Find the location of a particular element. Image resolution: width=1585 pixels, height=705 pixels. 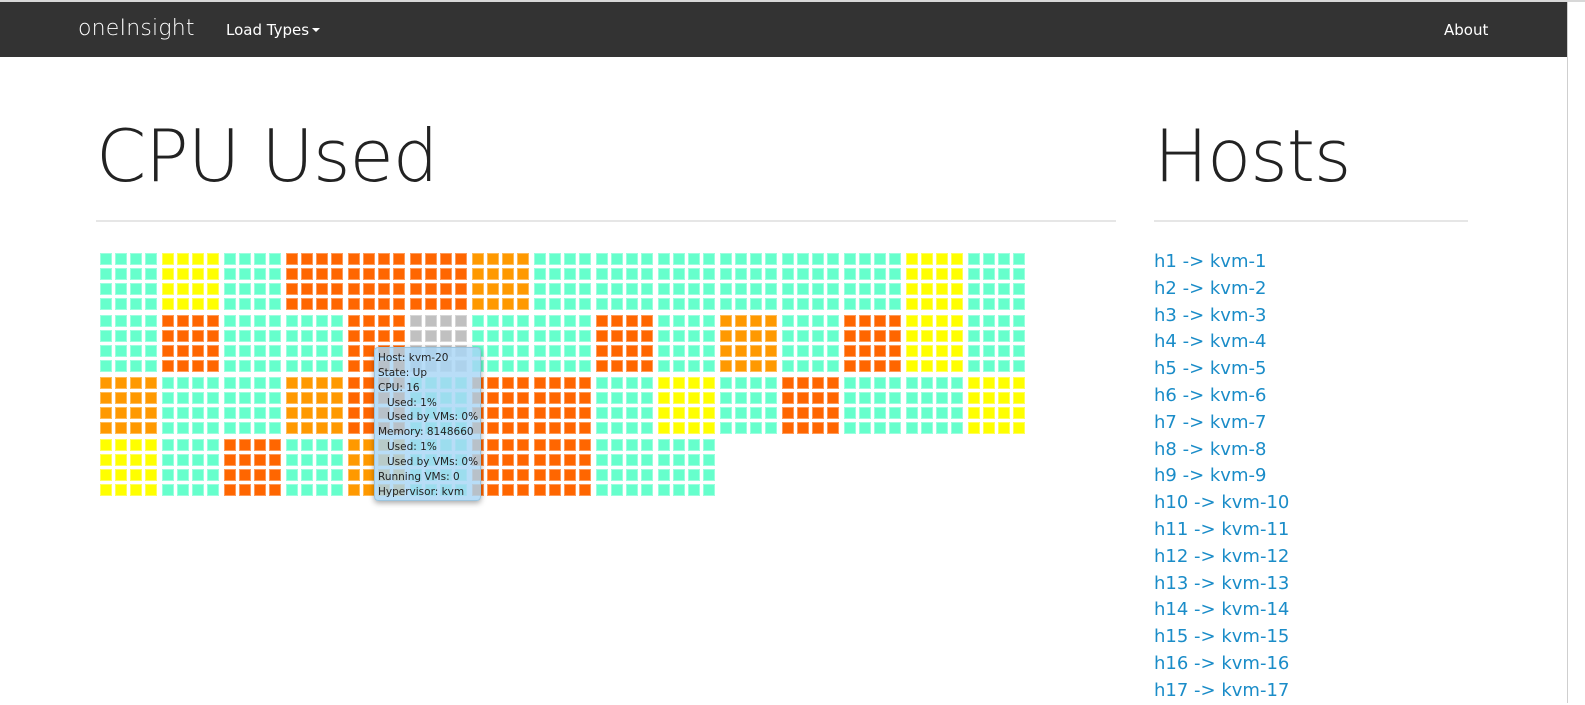

host-link: h7 -> kvm-7 is located at coordinates (1221, 423).